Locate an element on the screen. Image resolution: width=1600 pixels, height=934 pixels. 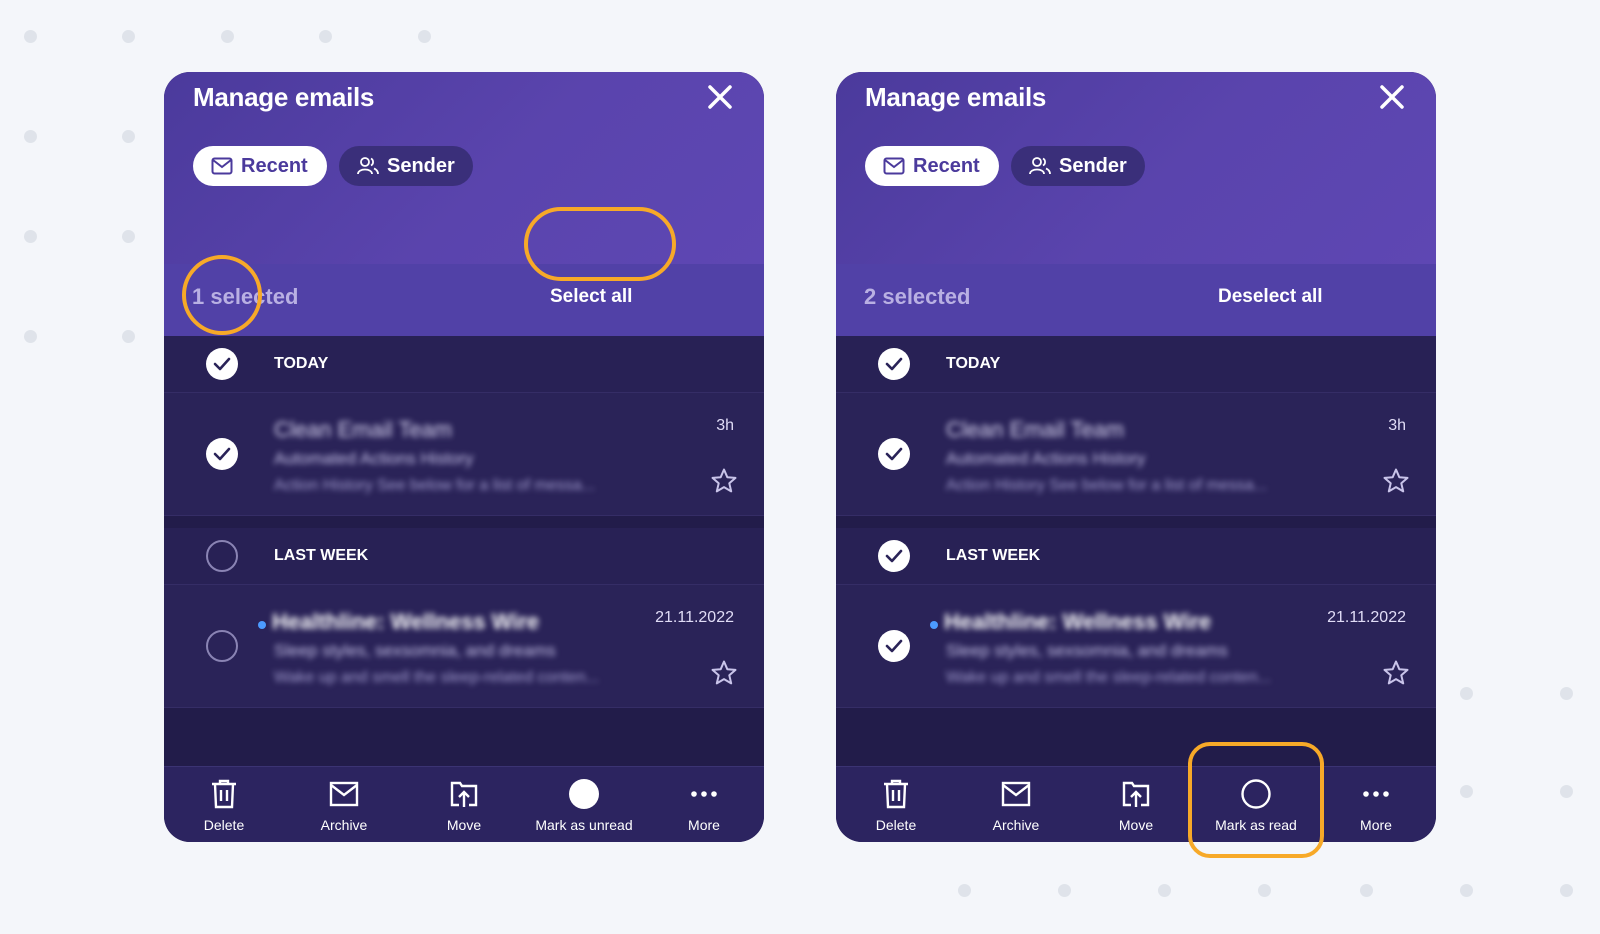
filled-circle-icon is located at coordinates (584, 794).